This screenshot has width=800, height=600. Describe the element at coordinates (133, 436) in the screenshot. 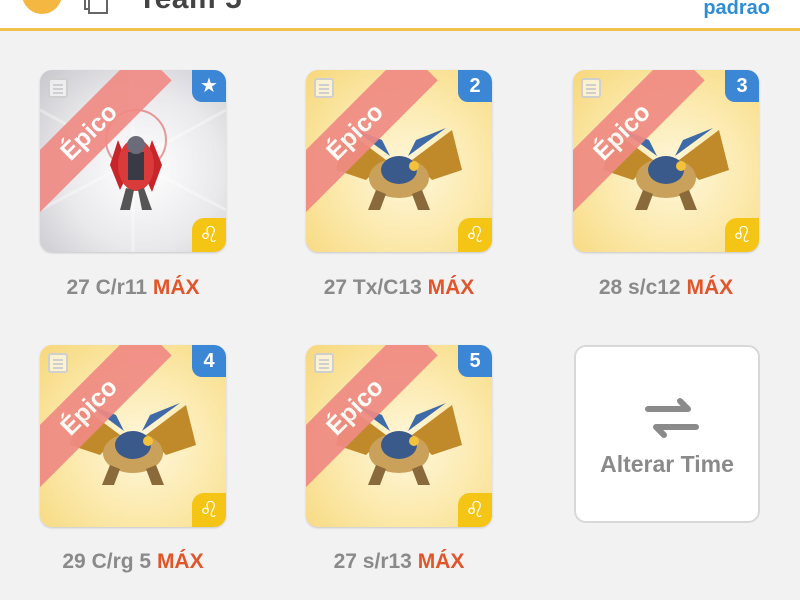

I see `monster-card-4: Épico 4 ♌` at that location.